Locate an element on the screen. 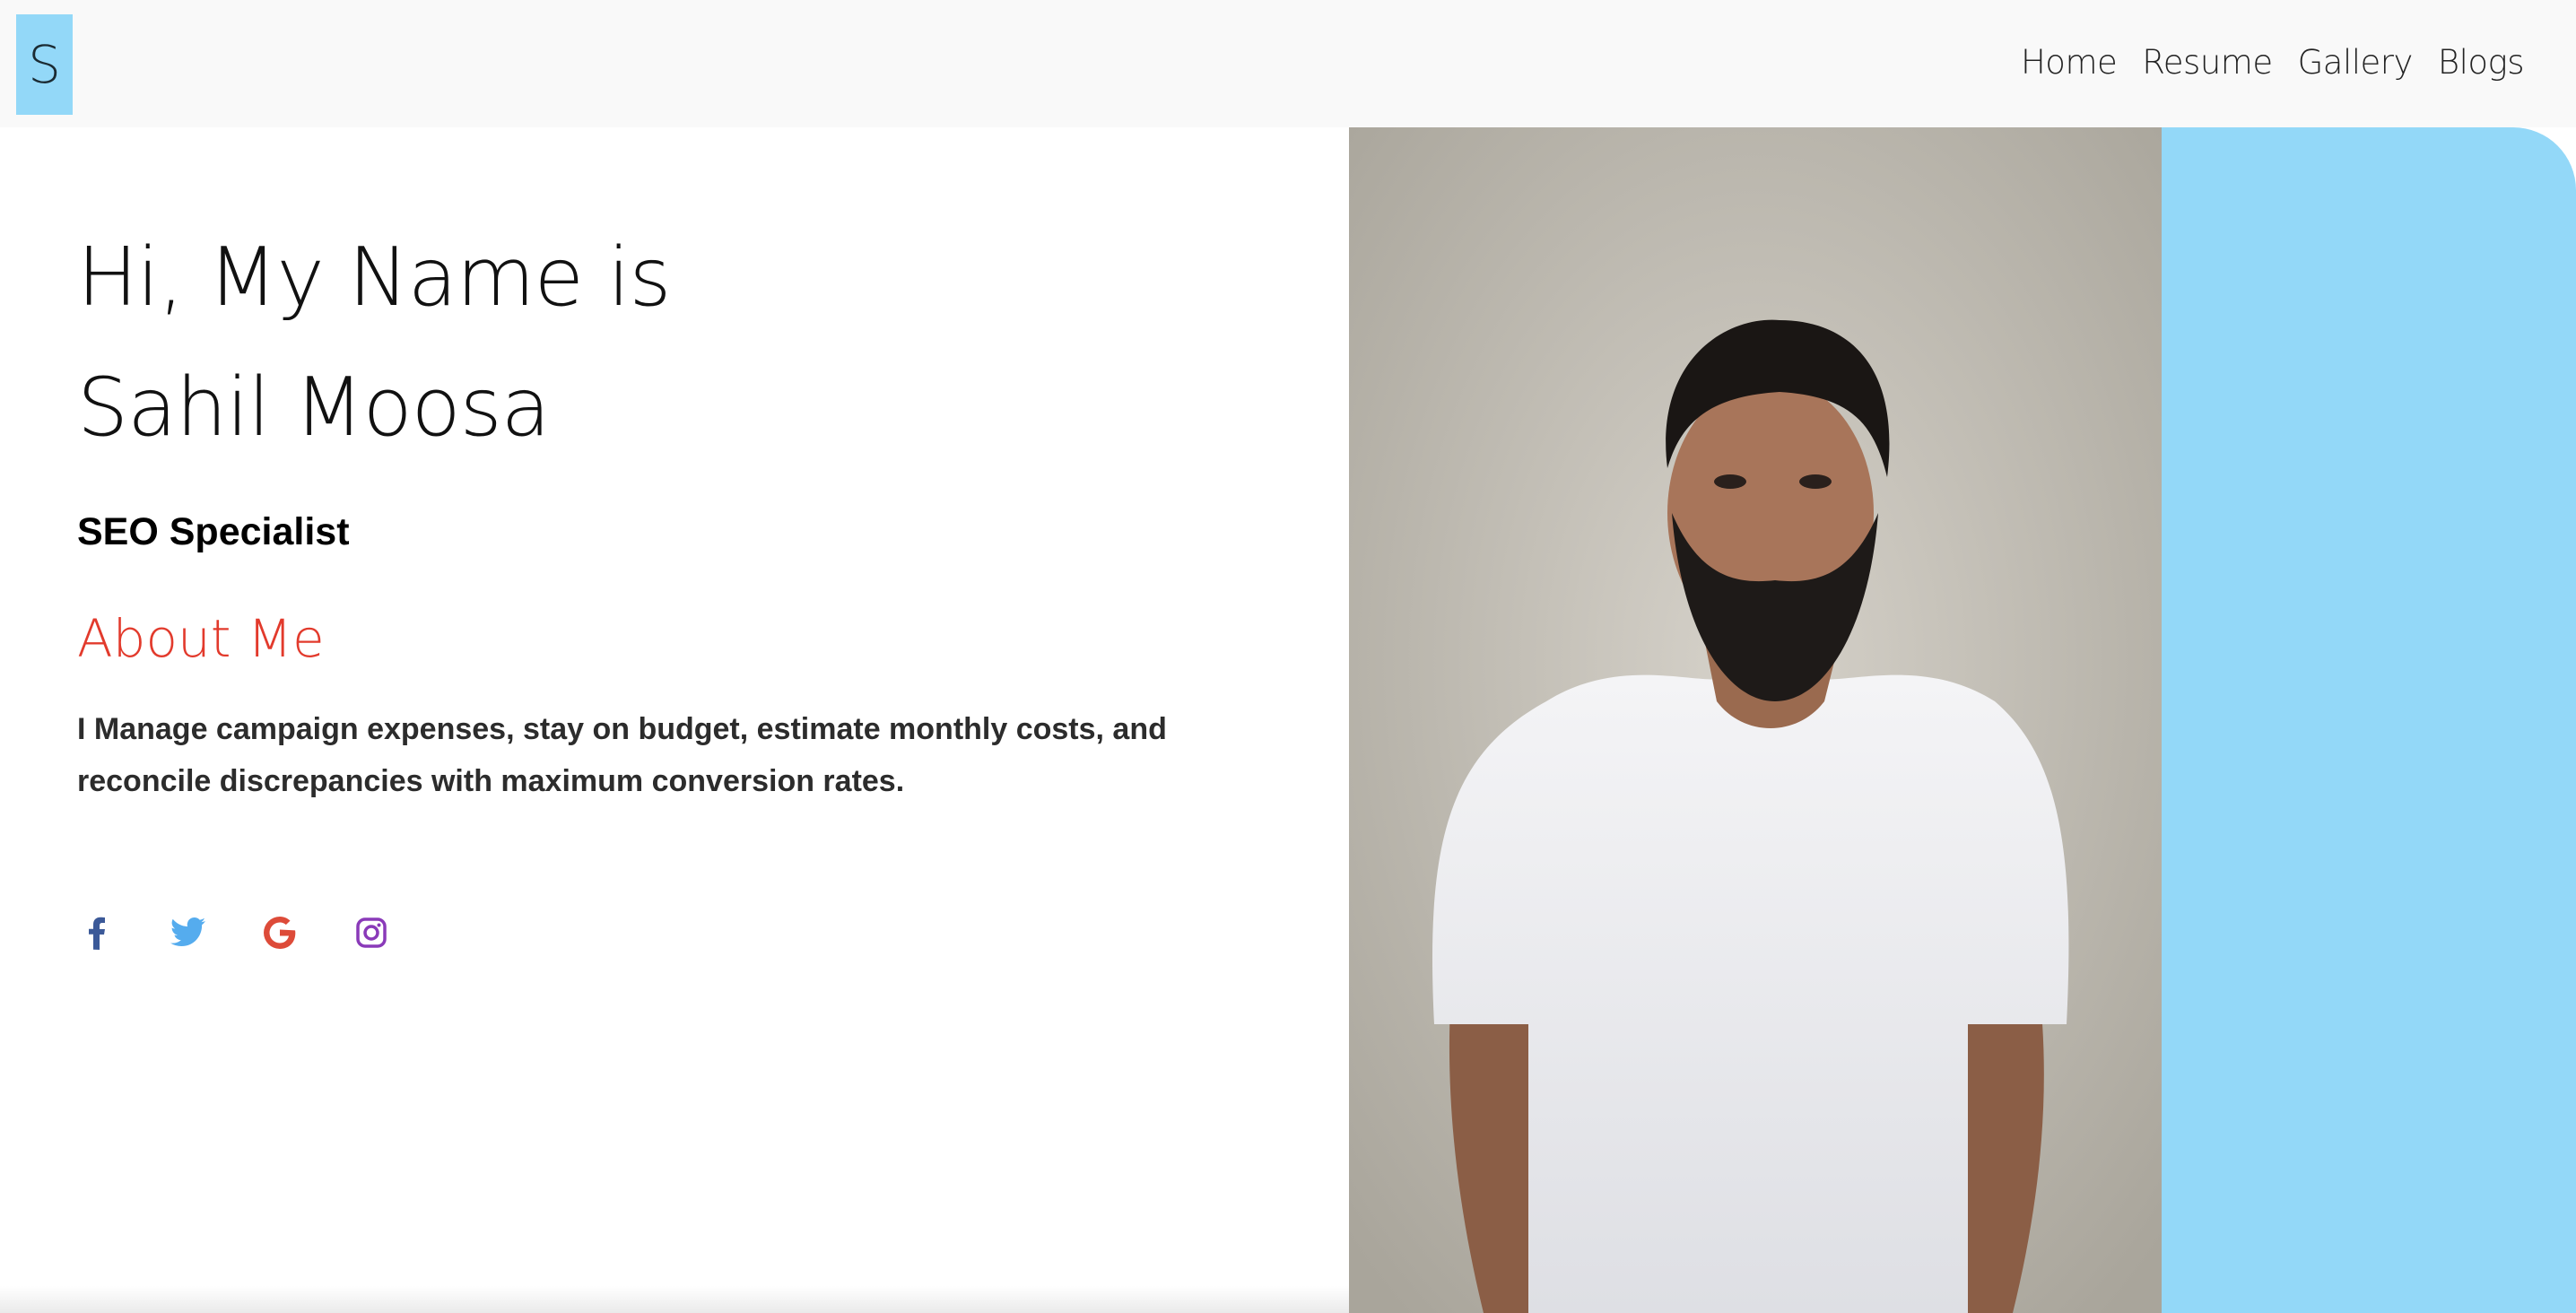  twitter-icon is located at coordinates (188, 932).